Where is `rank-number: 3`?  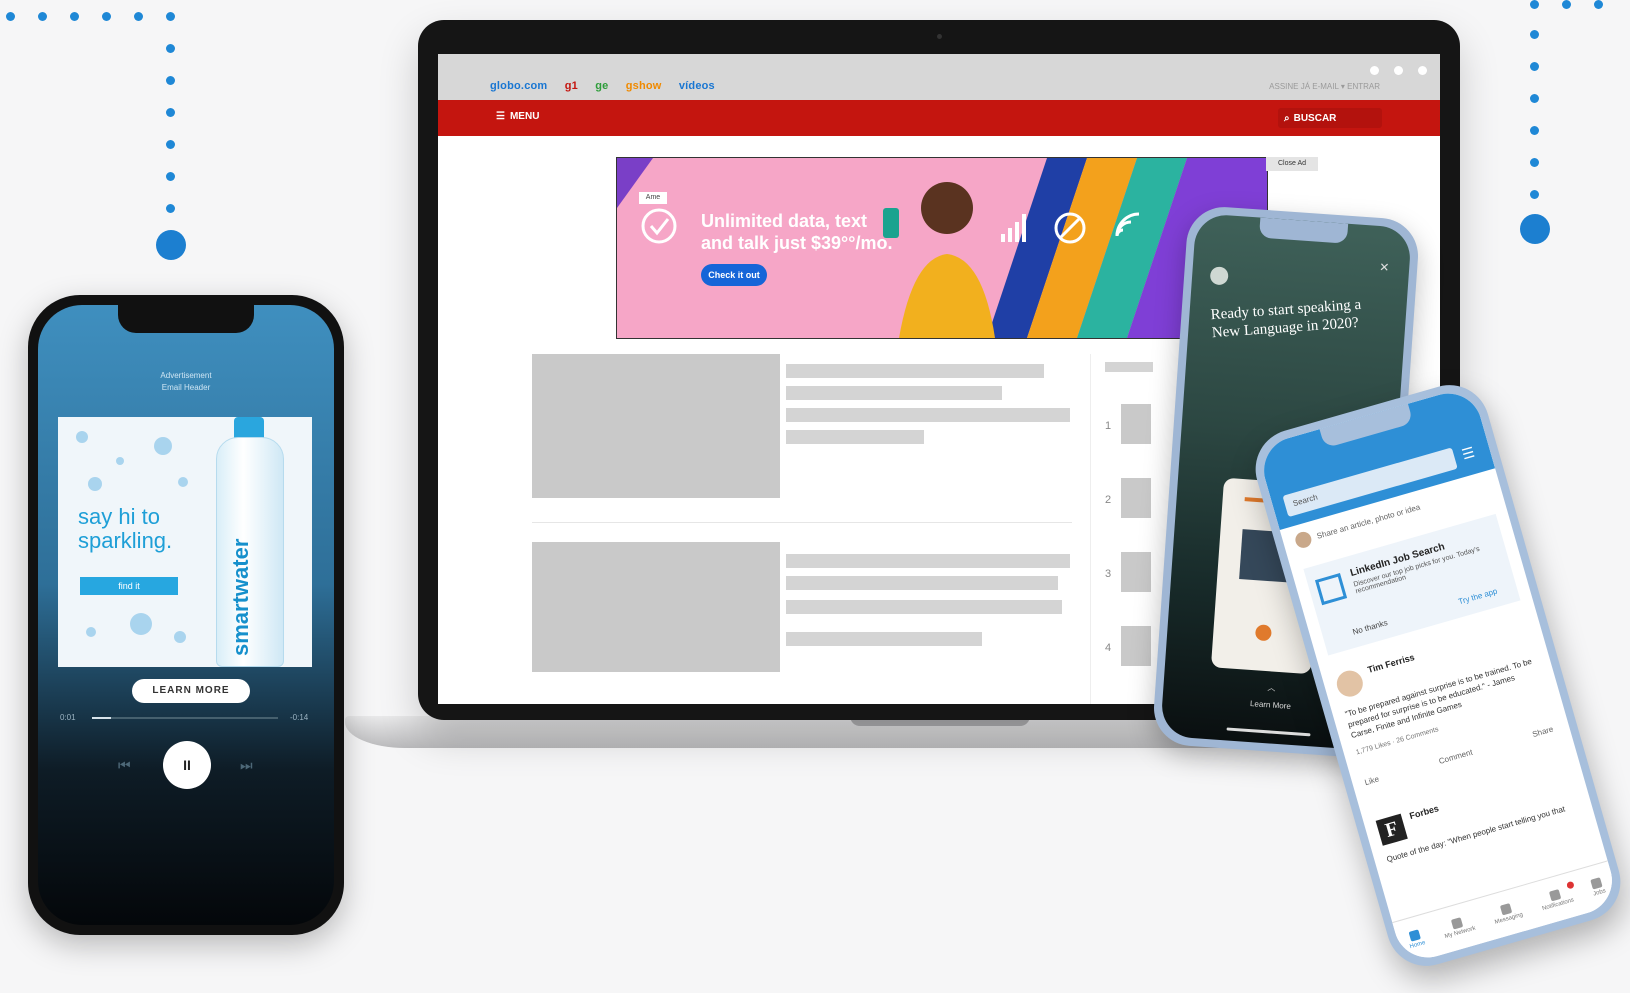
rank-number: 3 is located at coordinates (1108, 574).